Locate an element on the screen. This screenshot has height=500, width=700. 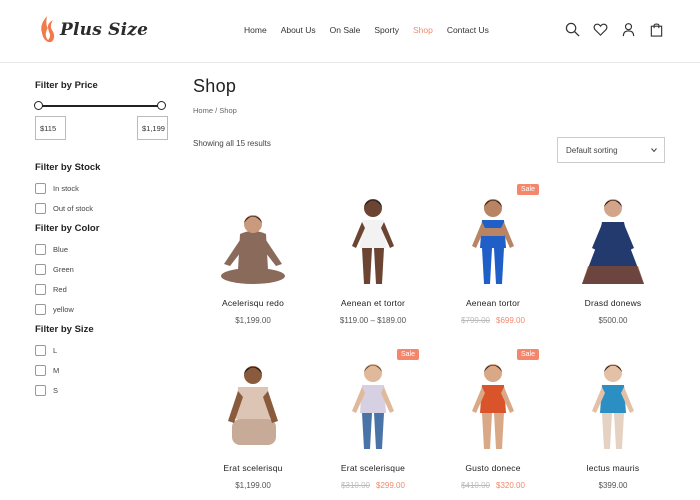
nav-contact-us: Contact Us is located at coordinates (468, 30).